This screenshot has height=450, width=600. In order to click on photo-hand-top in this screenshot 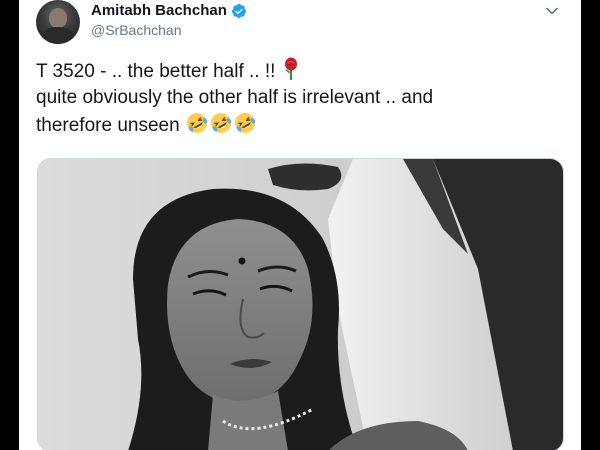, I will do `click(305, 177)`.